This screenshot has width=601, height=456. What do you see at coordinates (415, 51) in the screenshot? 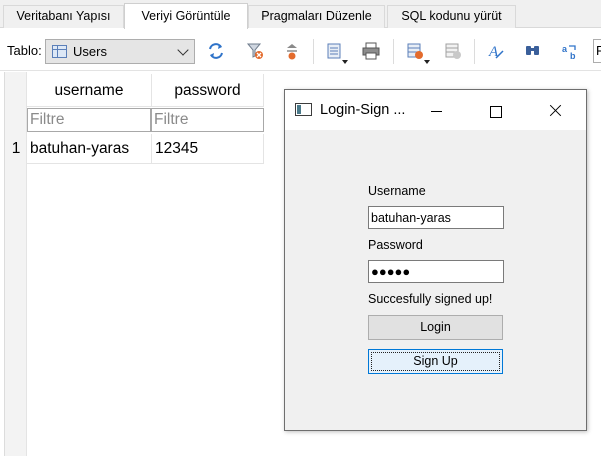
I see `insert-record-icon` at bounding box center [415, 51].